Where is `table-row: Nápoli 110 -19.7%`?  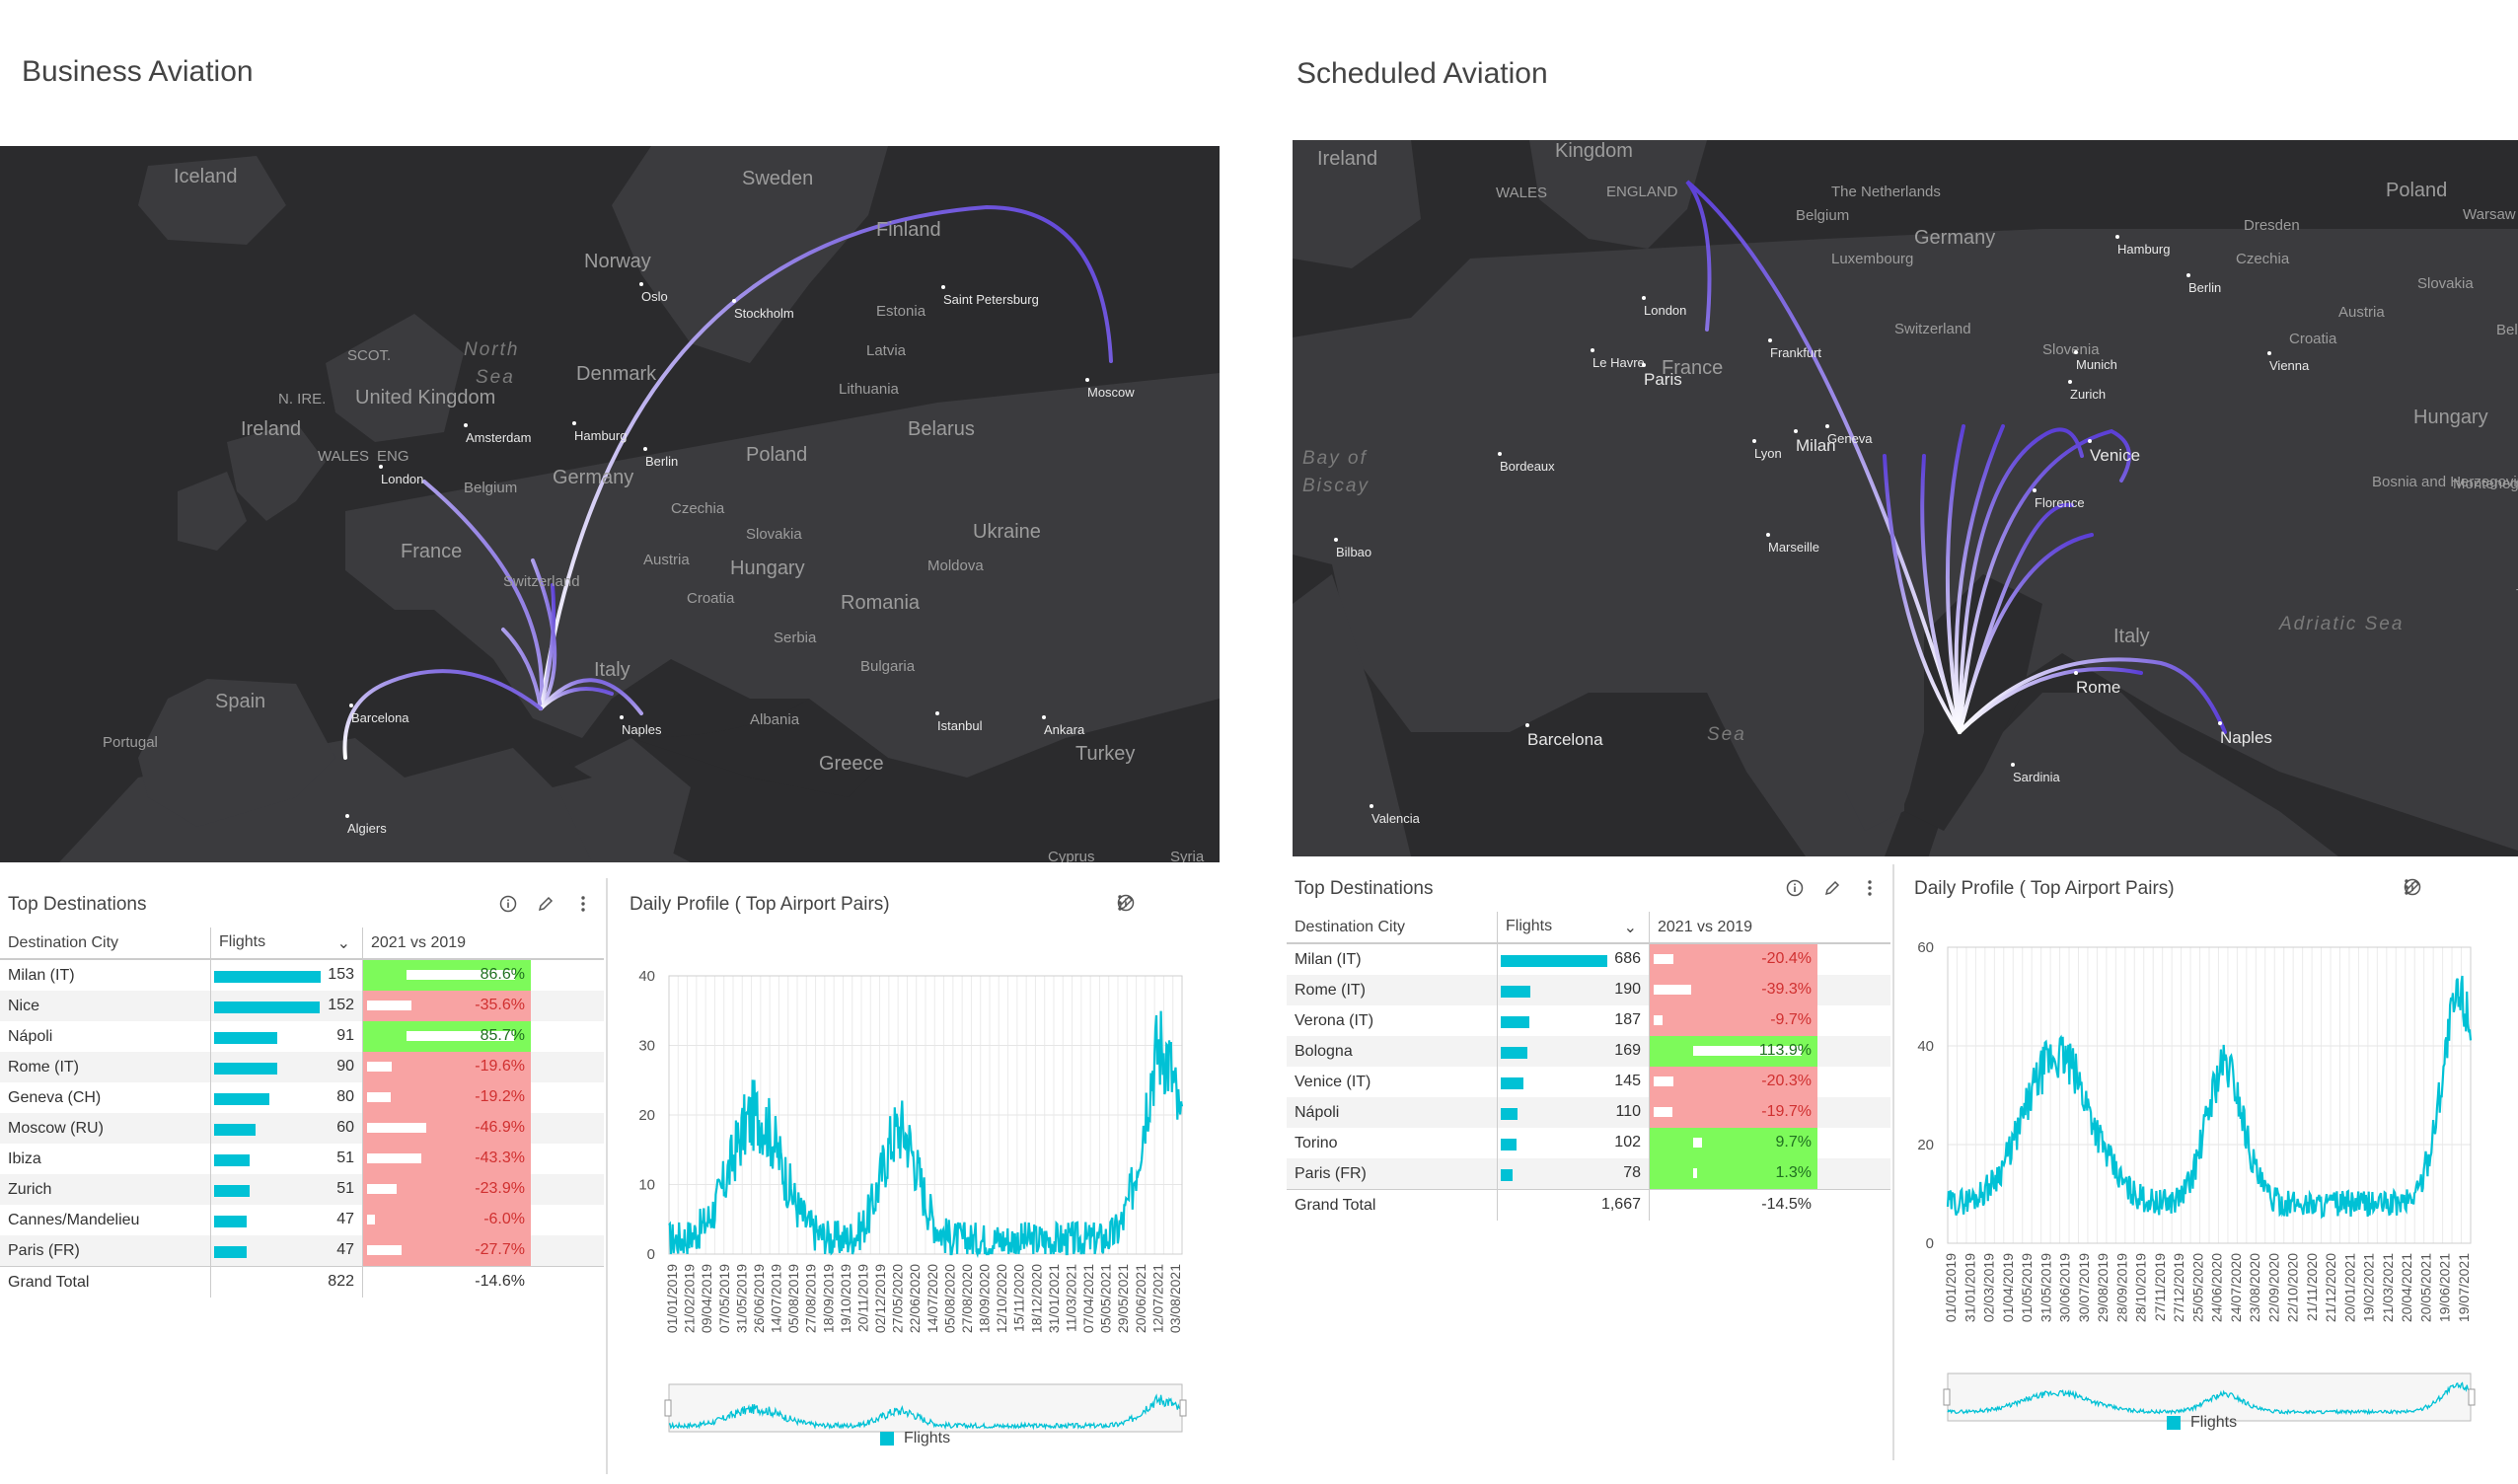 table-row: Nápoli 110 -19.7% is located at coordinates (1588, 1112).